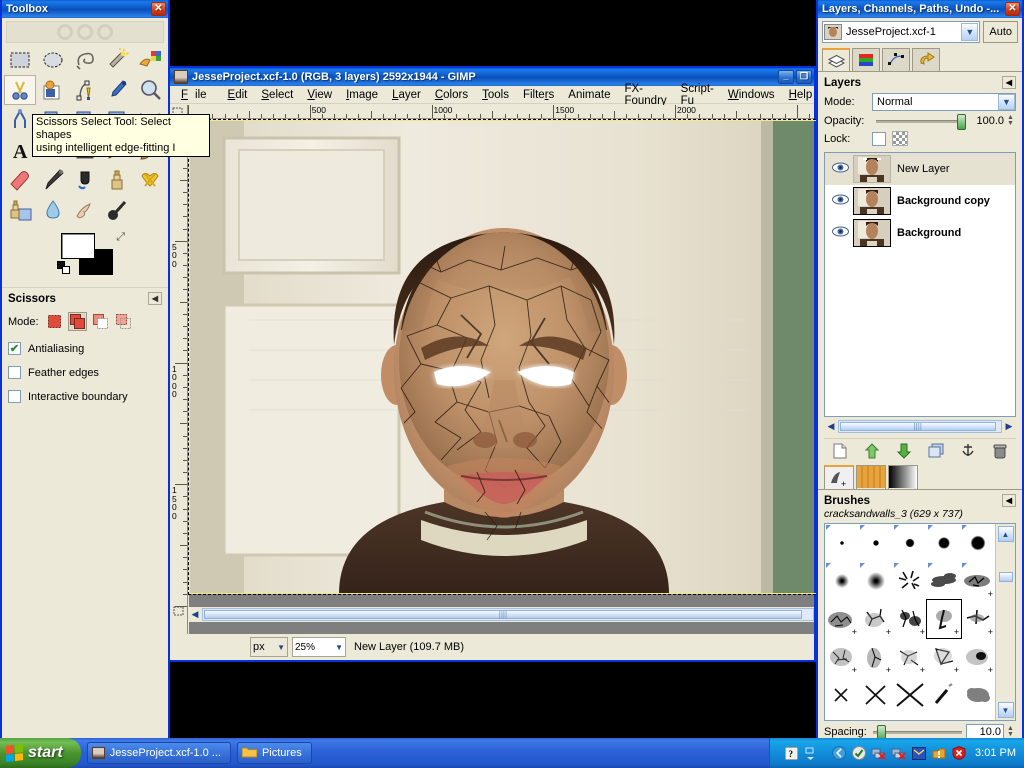 Image resolution: width=1024 pixels, height=768 pixels. I want to click on expand-tray-icon, so click(810, 753).